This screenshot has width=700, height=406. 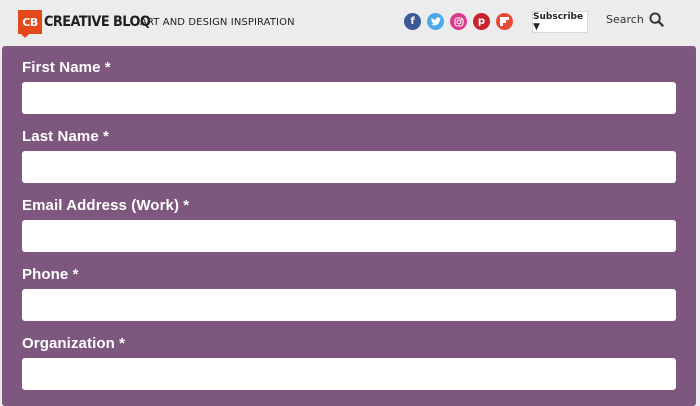 I want to click on logo-badge: CB, so click(x=30, y=24).